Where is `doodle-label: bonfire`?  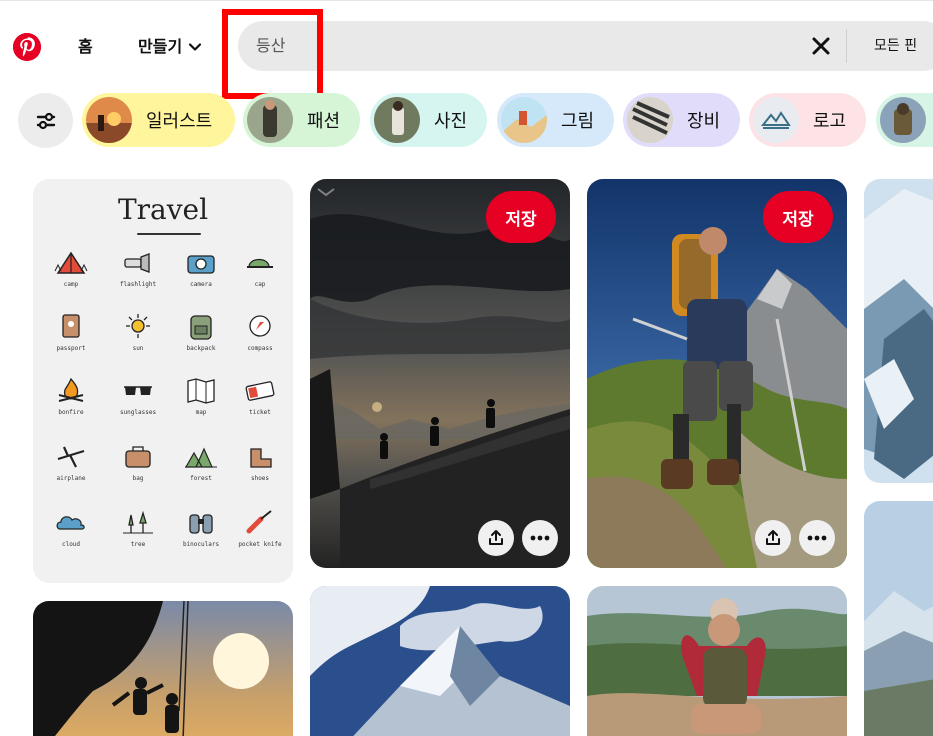
doodle-label: bonfire is located at coordinates (71, 412).